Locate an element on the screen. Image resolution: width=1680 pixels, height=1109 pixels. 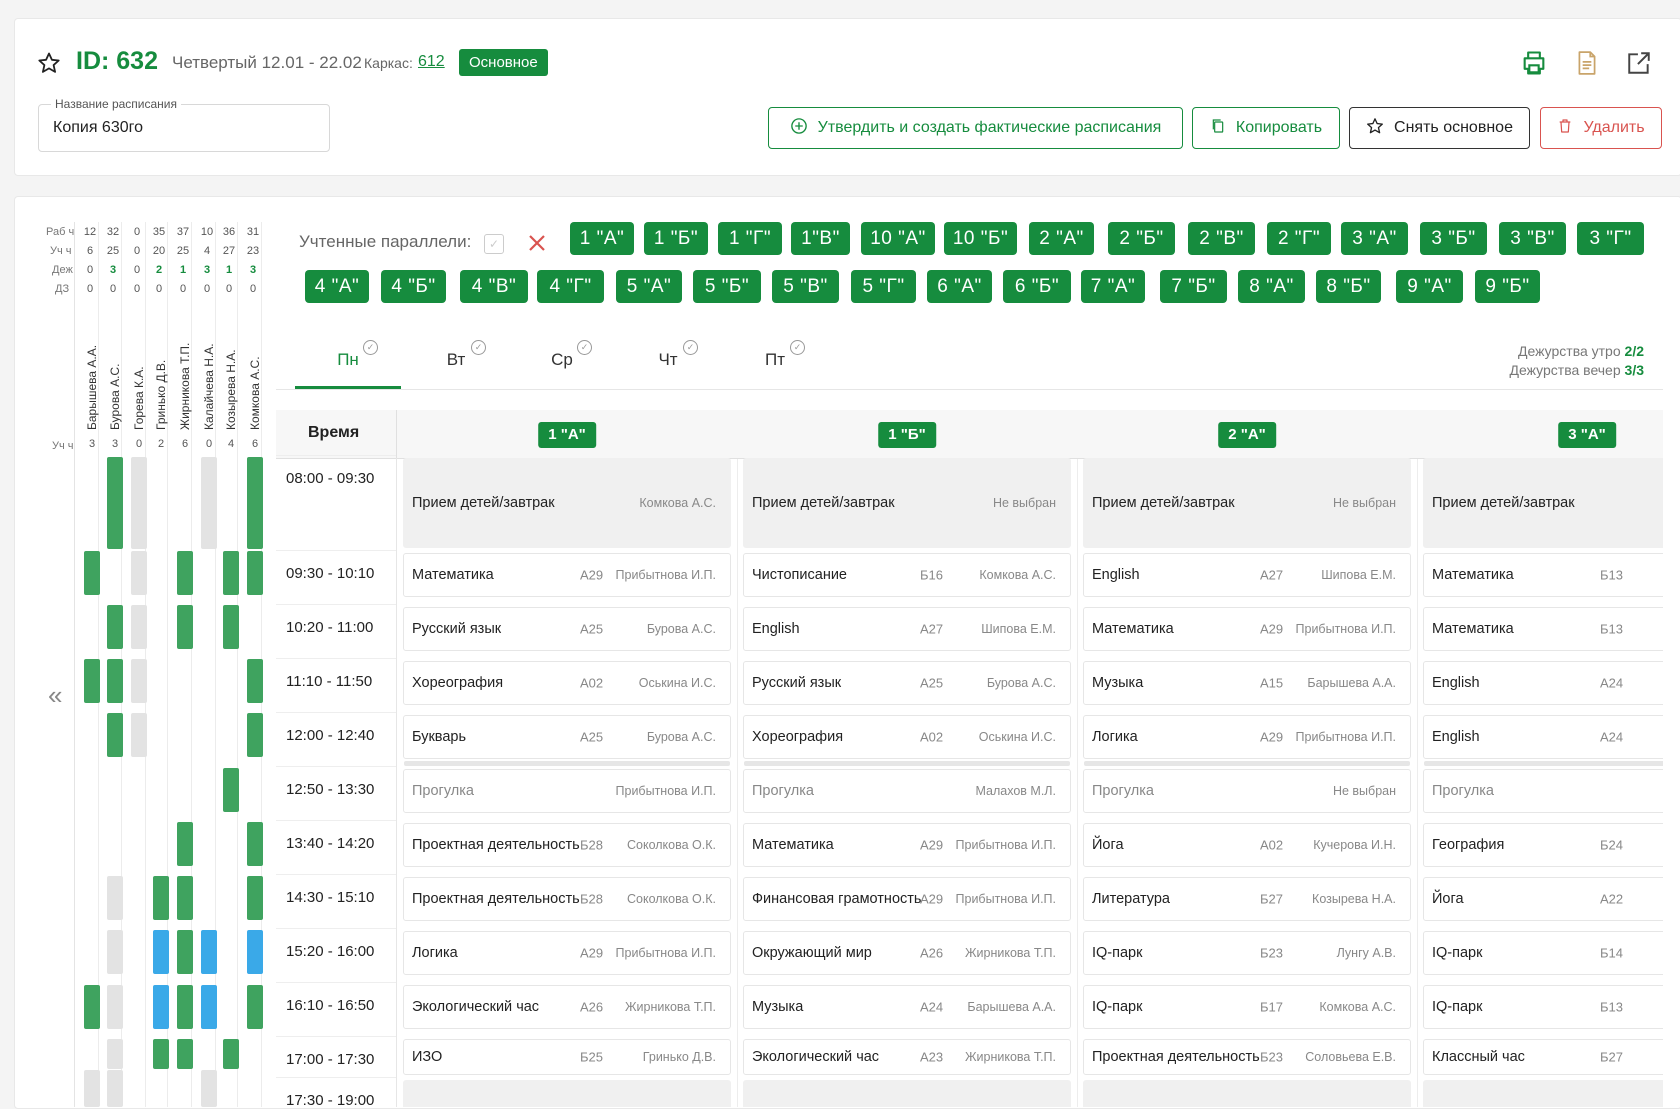
tab-day: Чт ✓ is located at coordinates (668, 353).